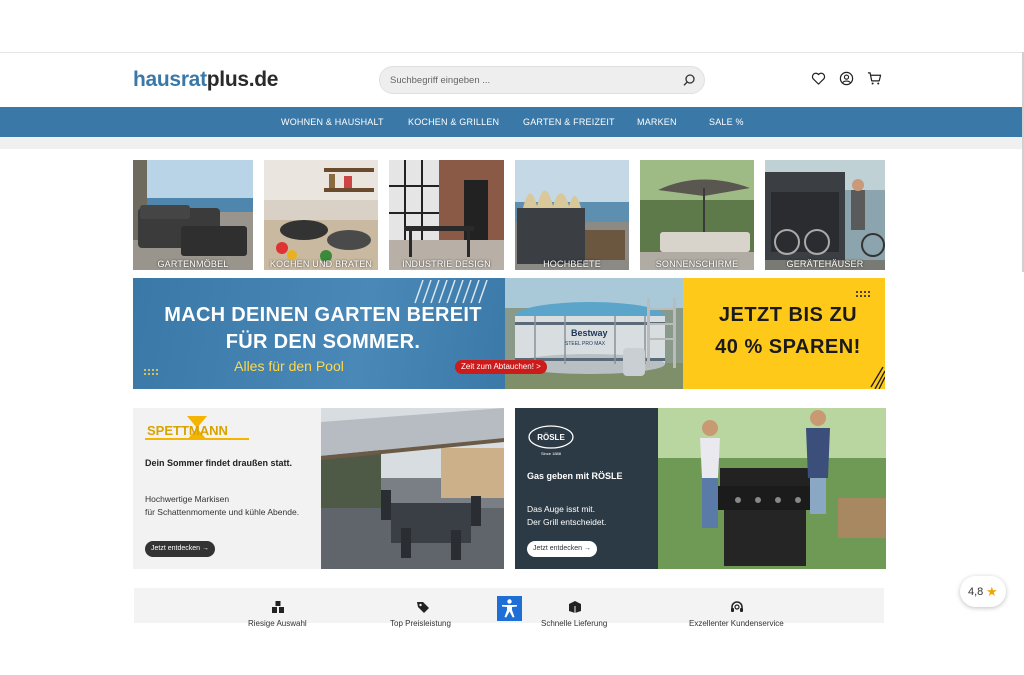  Describe the element at coordinates (278, 607) in the screenshot. I see `boxes-icon` at that location.